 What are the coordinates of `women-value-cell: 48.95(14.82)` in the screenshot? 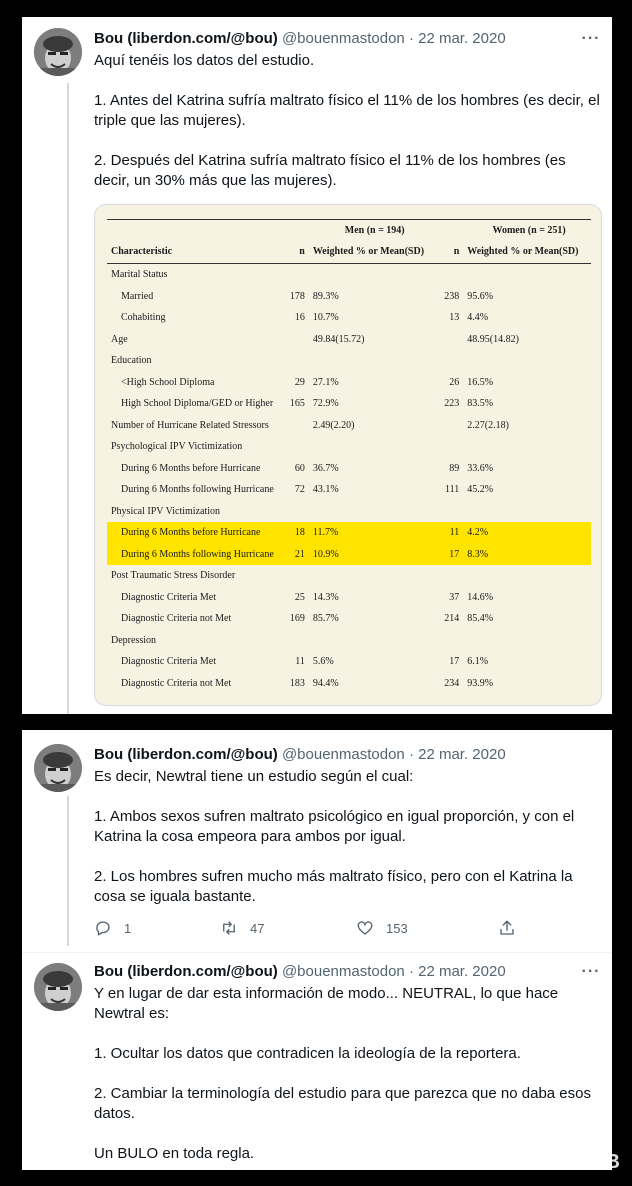 It's located at (493, 339).